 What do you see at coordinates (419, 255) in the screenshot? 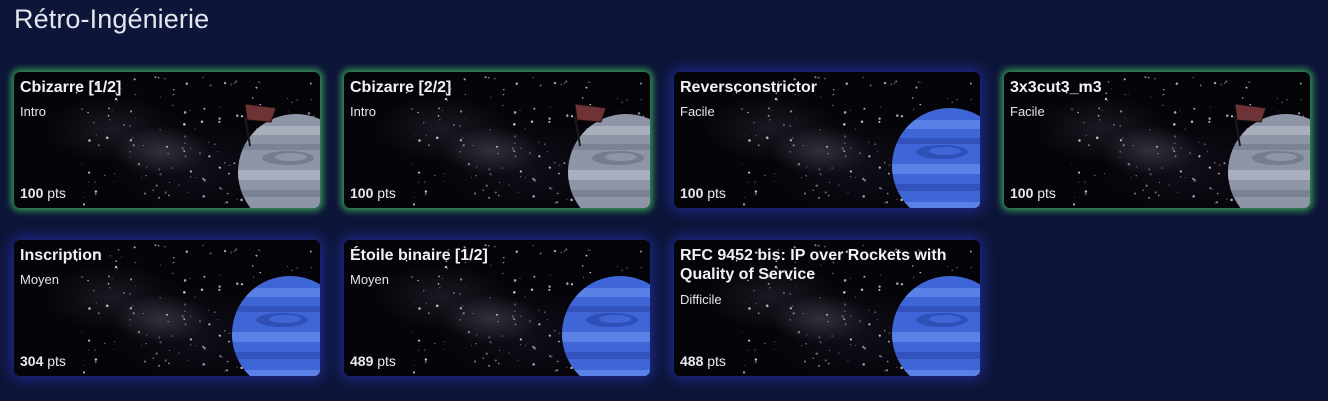
I see `challenge-title: Étoile binaire [1/2]` at bounding box center [419, 255].